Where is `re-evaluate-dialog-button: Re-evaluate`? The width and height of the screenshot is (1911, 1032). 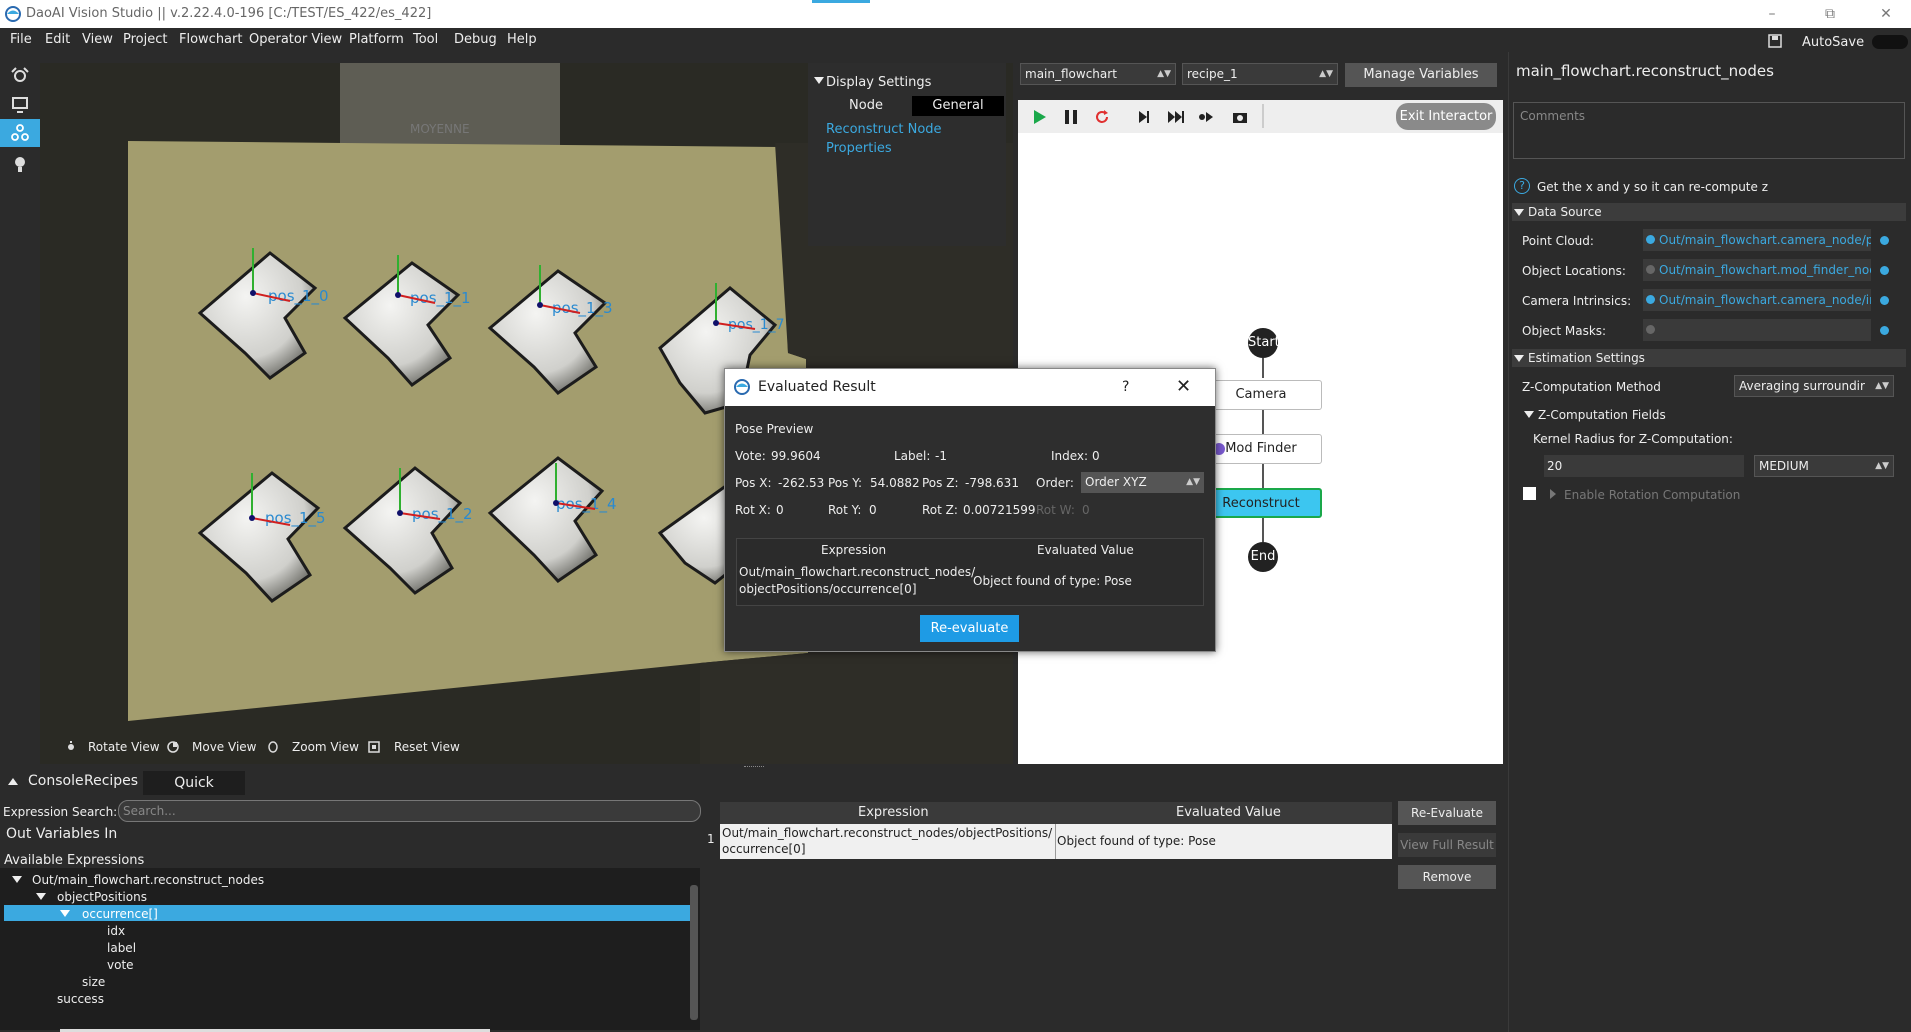
re-evaluate-dialog-button: Re-evaluate is located at coordinates (969, 628).